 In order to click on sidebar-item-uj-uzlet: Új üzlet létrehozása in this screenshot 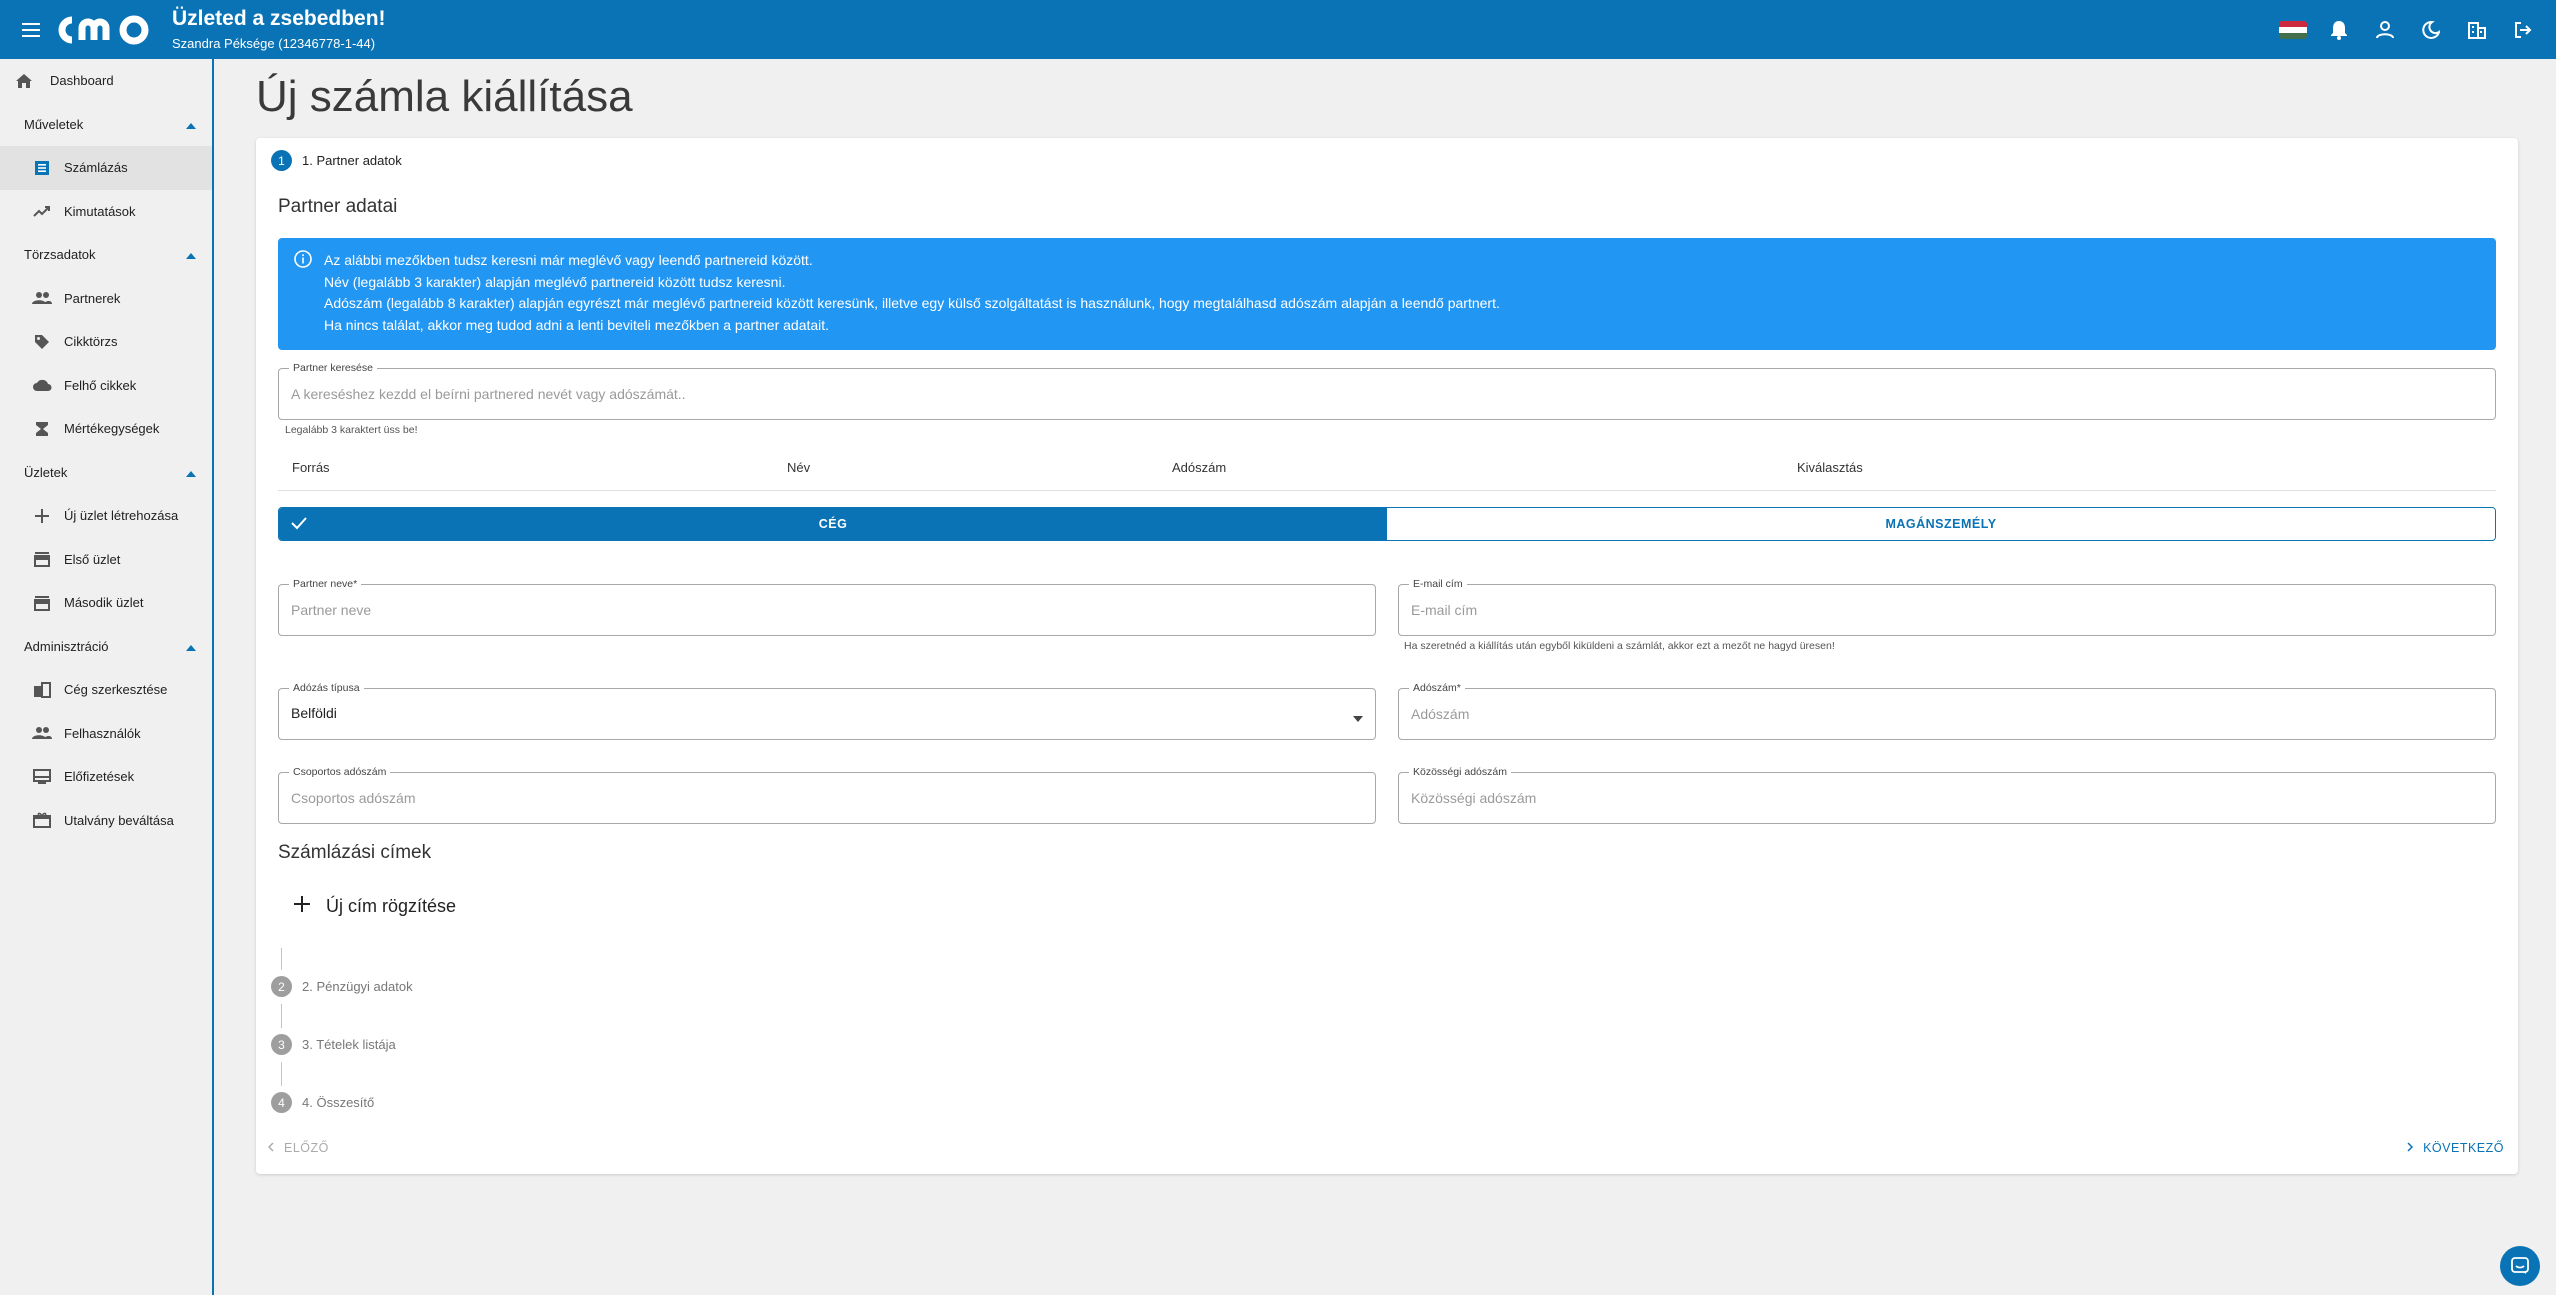, I will do `click(106, 516)`.